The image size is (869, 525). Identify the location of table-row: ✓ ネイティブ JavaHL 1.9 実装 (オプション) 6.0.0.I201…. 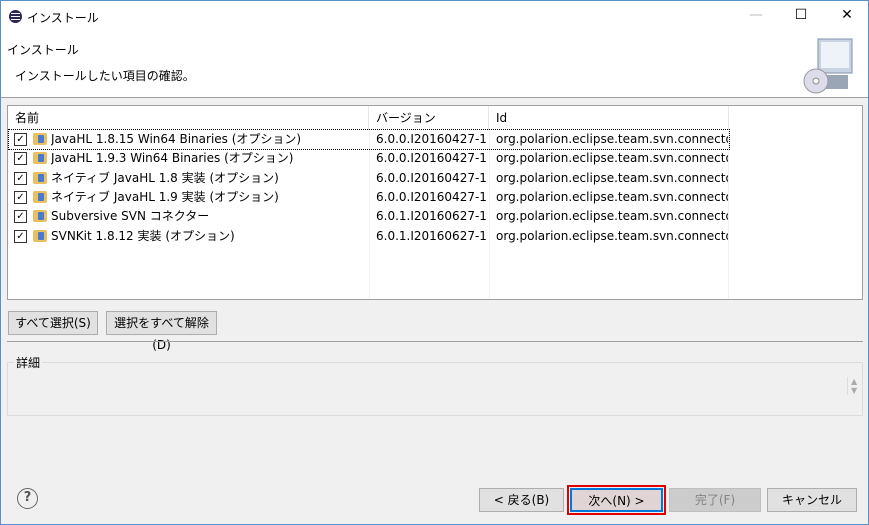
(369, 197).